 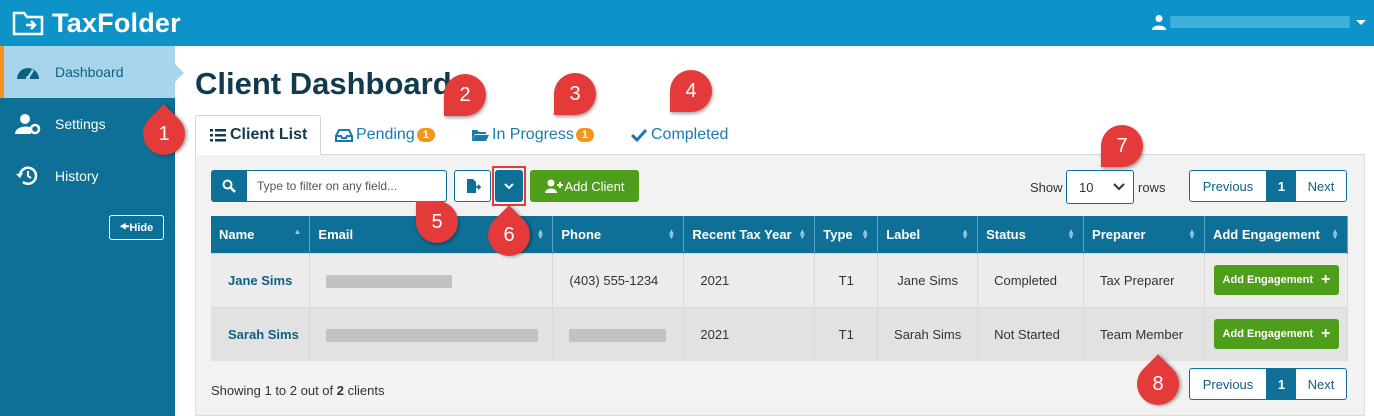 What do you see at coordinates (1119, 234) in the screenshot?
I see `header-label: Preparer` at bounding box center [1119, 234].